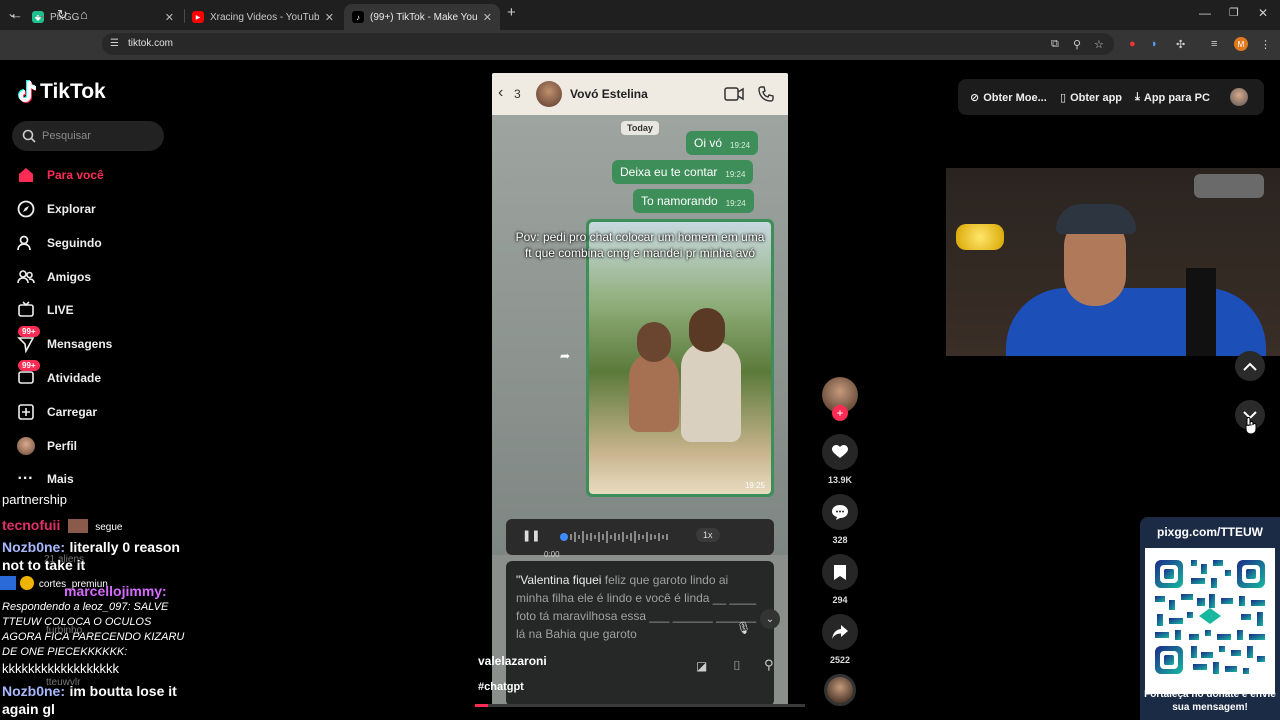  What do you see at coordinates (1241, 44) in the screenshot?
I see `profile-avatar: M` at bounding box center [1241, 44].